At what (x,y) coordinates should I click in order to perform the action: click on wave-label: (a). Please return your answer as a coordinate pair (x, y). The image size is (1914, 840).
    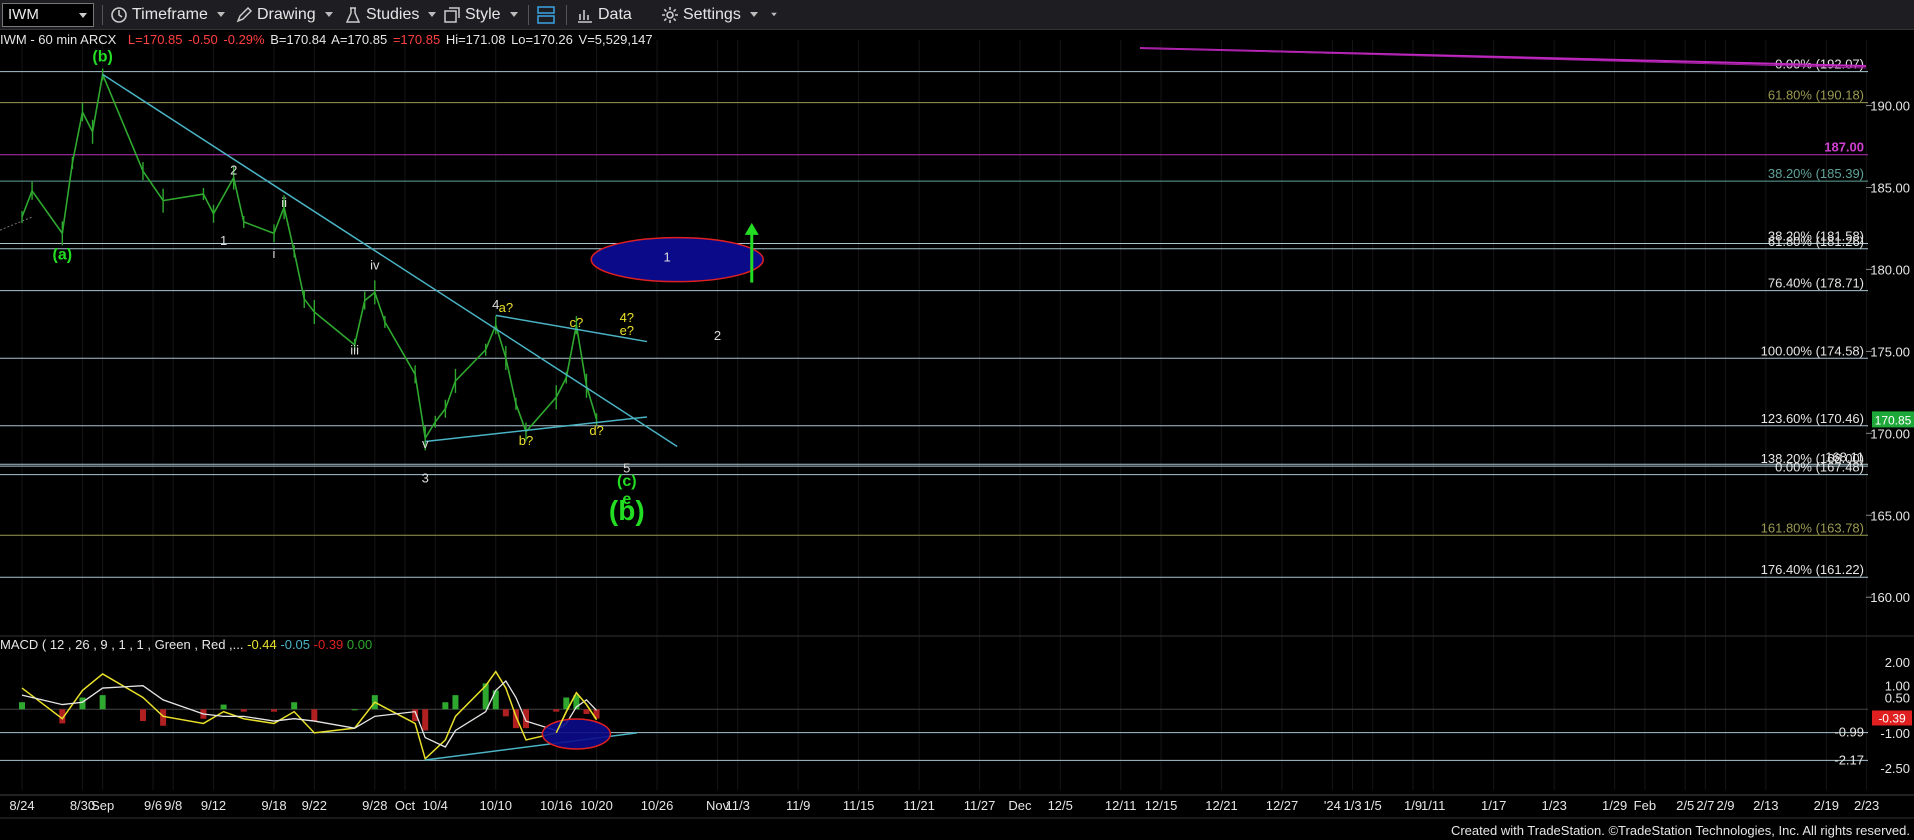
    Looking at the image, I should click on (63, 255).